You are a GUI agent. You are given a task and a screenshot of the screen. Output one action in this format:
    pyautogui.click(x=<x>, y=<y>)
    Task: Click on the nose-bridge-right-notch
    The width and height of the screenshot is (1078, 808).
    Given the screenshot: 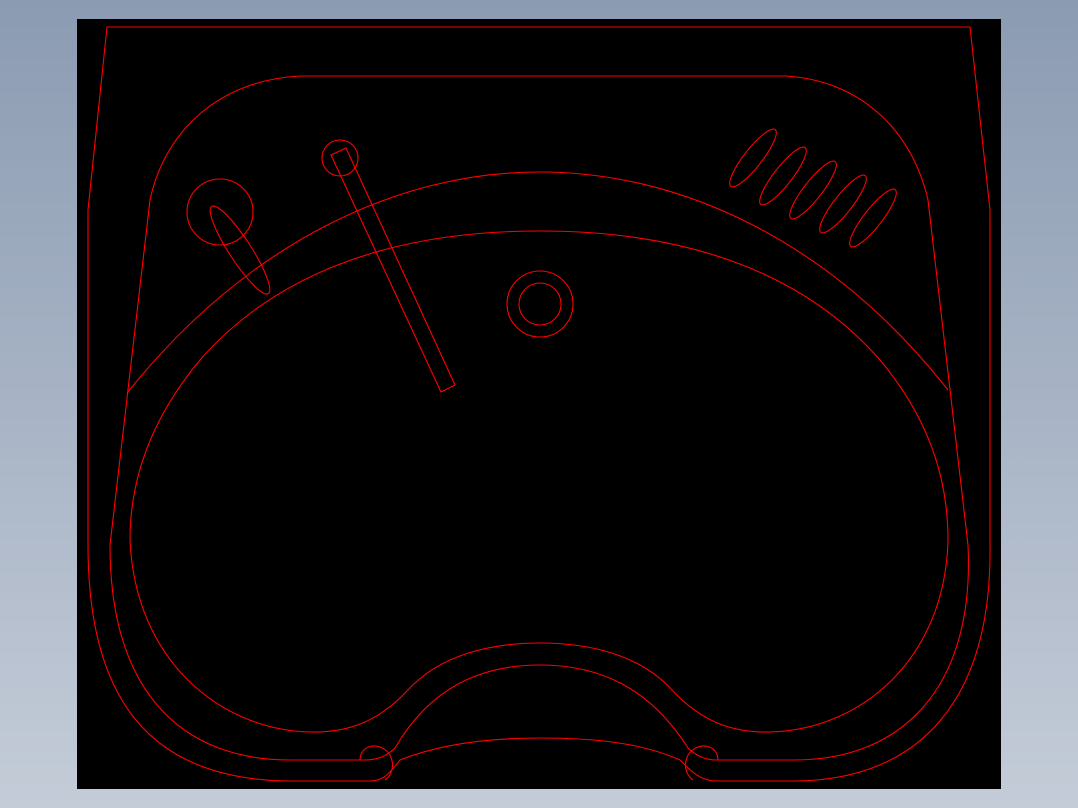 What is the action you would take?
    pyautogui.click(x=701, y=763)
    